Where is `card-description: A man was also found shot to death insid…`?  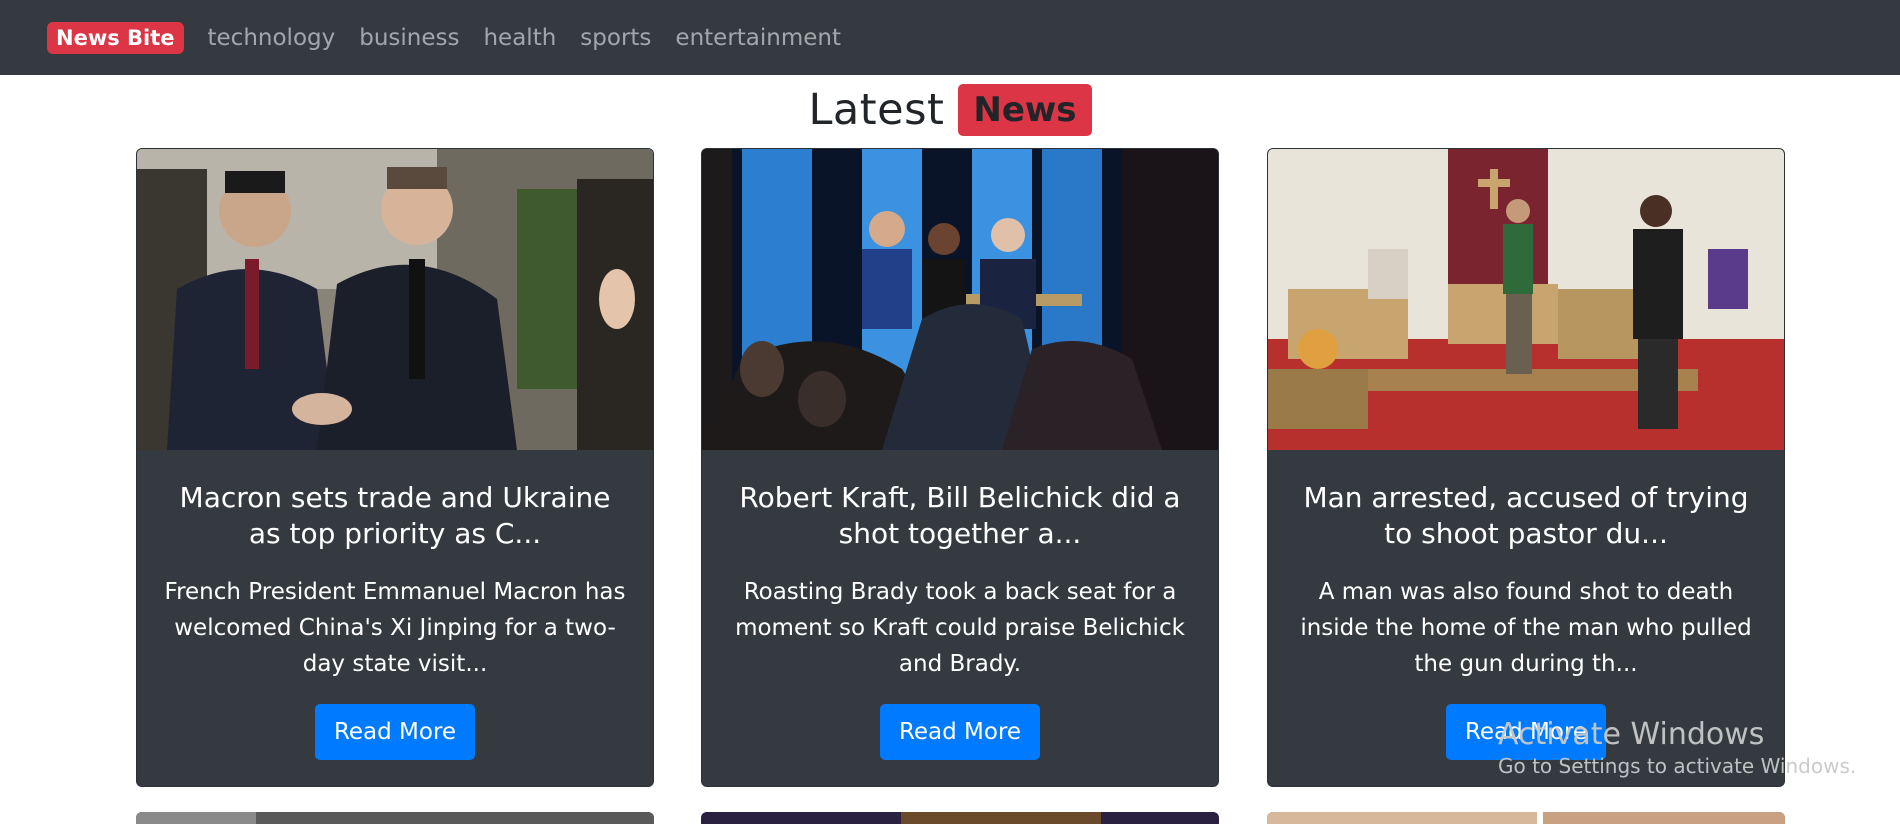 card-description: A man was also found shot to death insid… is located at coordinates (1526, 628).